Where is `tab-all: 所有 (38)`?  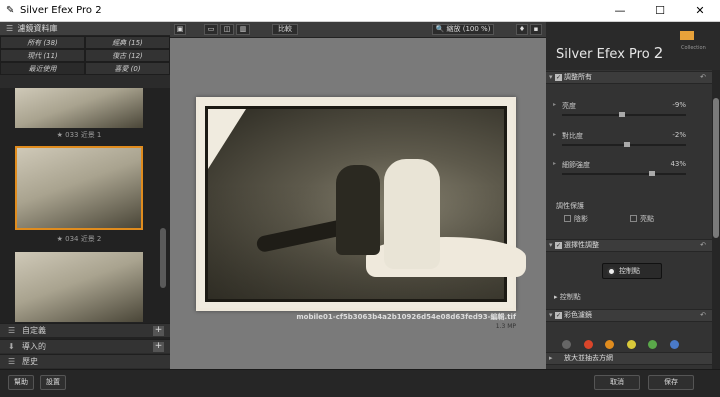
tab-all: 所有 (38) is located at coordinates (42, 42).